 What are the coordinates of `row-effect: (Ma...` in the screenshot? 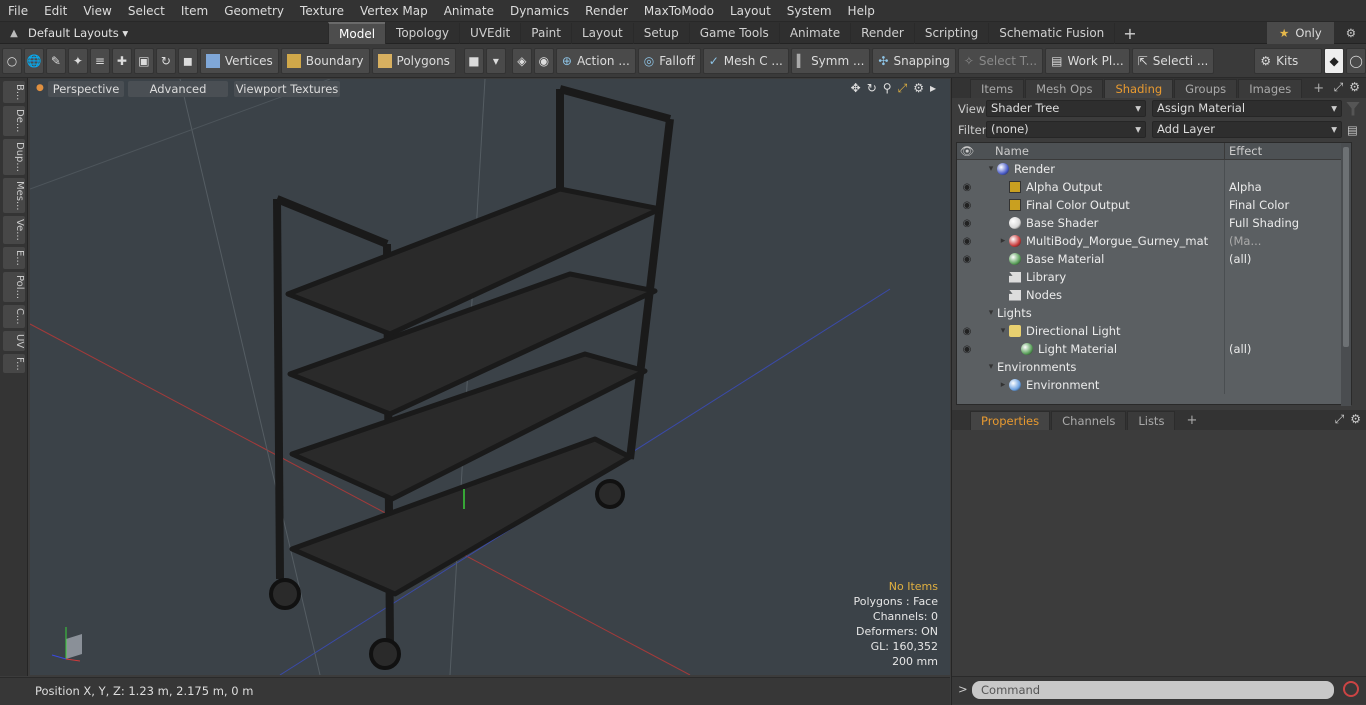 It's located at (1288, 241).